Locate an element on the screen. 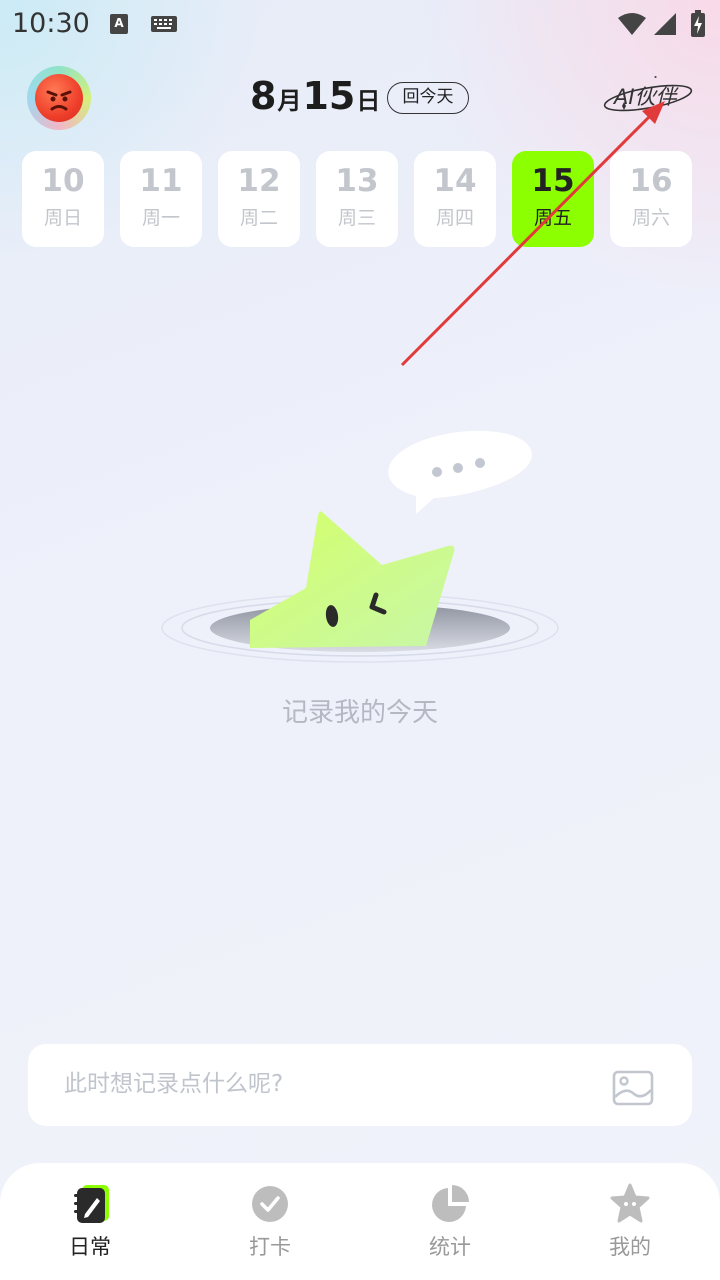 The height and width of the screenshot is (1280, 720). day-cell-number: 10 is located at coordinates (63, 181).